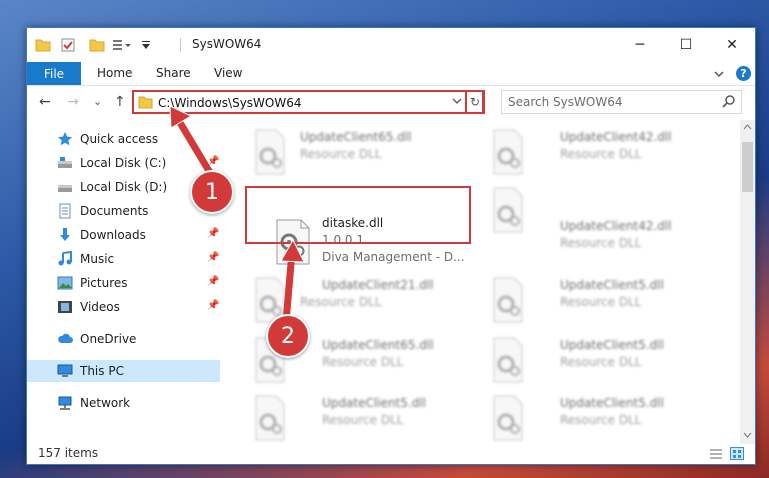 This screenshot has width=769, height=478. Describe the element at coordinates (237, 215) in the screenshot. I see `annotation-overlay` at that location.